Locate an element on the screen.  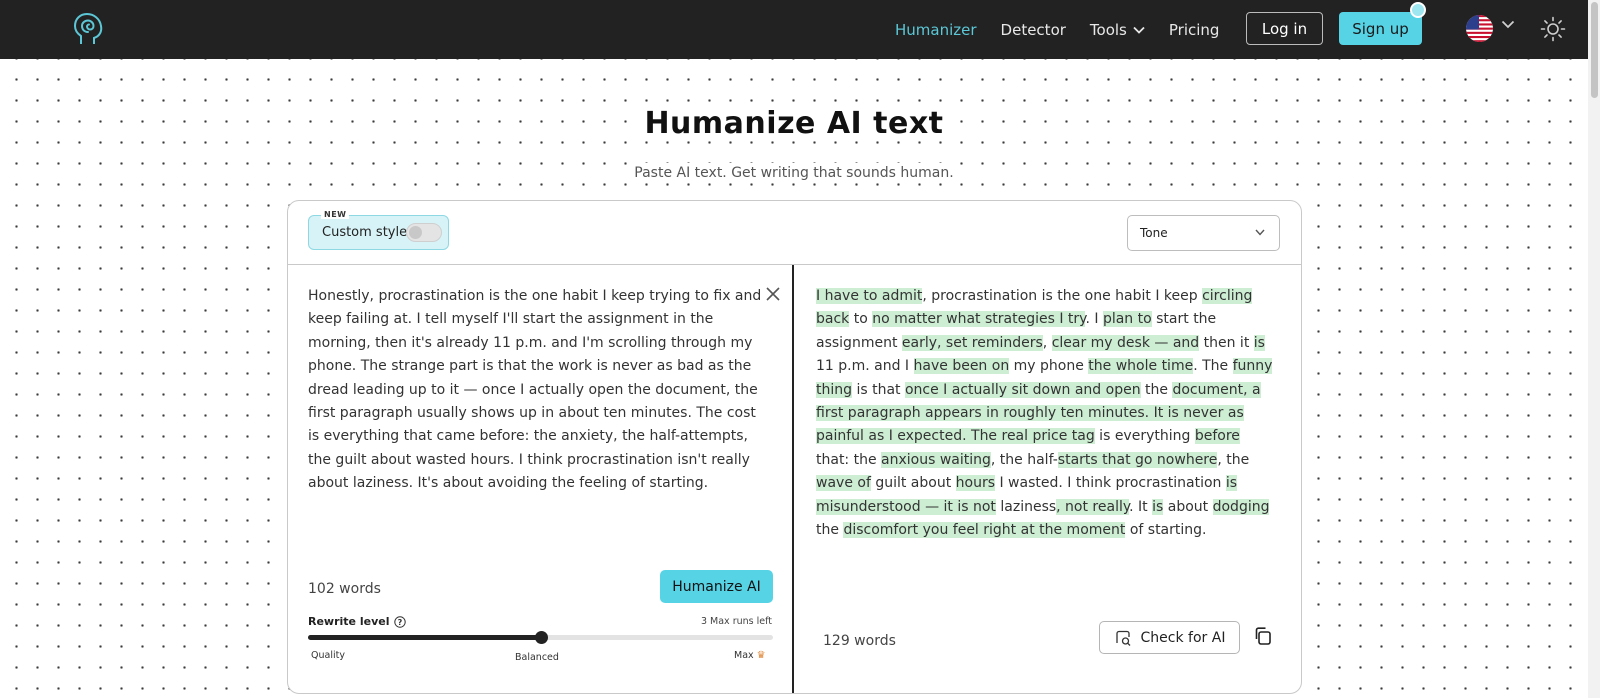
rewritten-phrase: no matter what strategies I try is located at coordinates (979, 319).